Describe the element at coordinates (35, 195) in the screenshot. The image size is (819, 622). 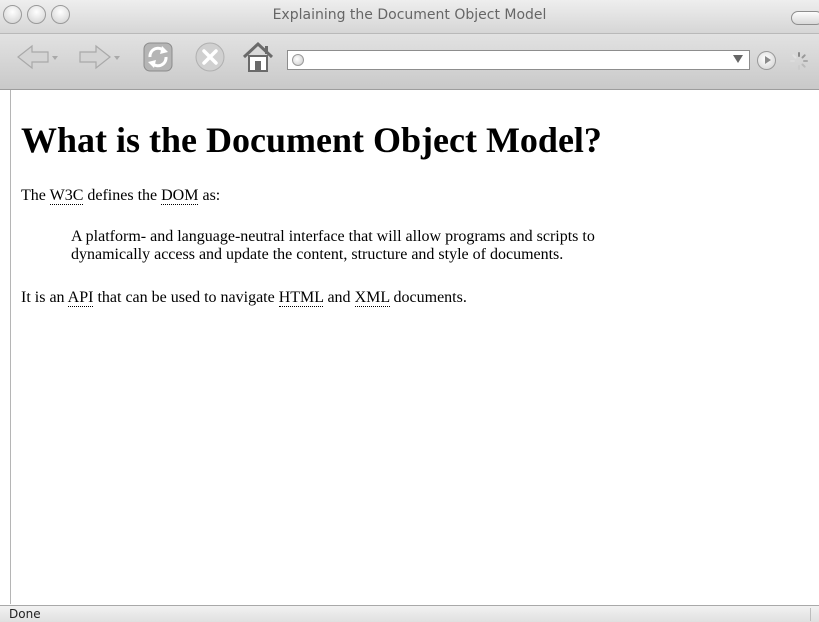
I see `intro-text-start: The` at that location.